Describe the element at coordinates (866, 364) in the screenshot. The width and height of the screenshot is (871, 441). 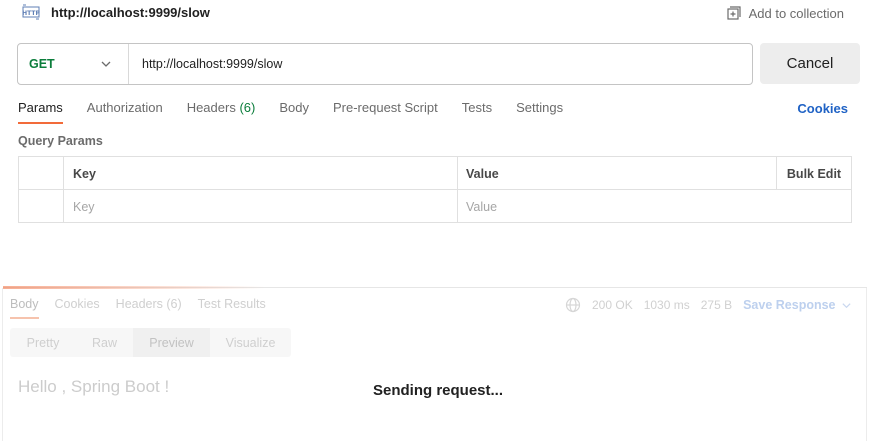
I see `response-pane-right-border` at that location.